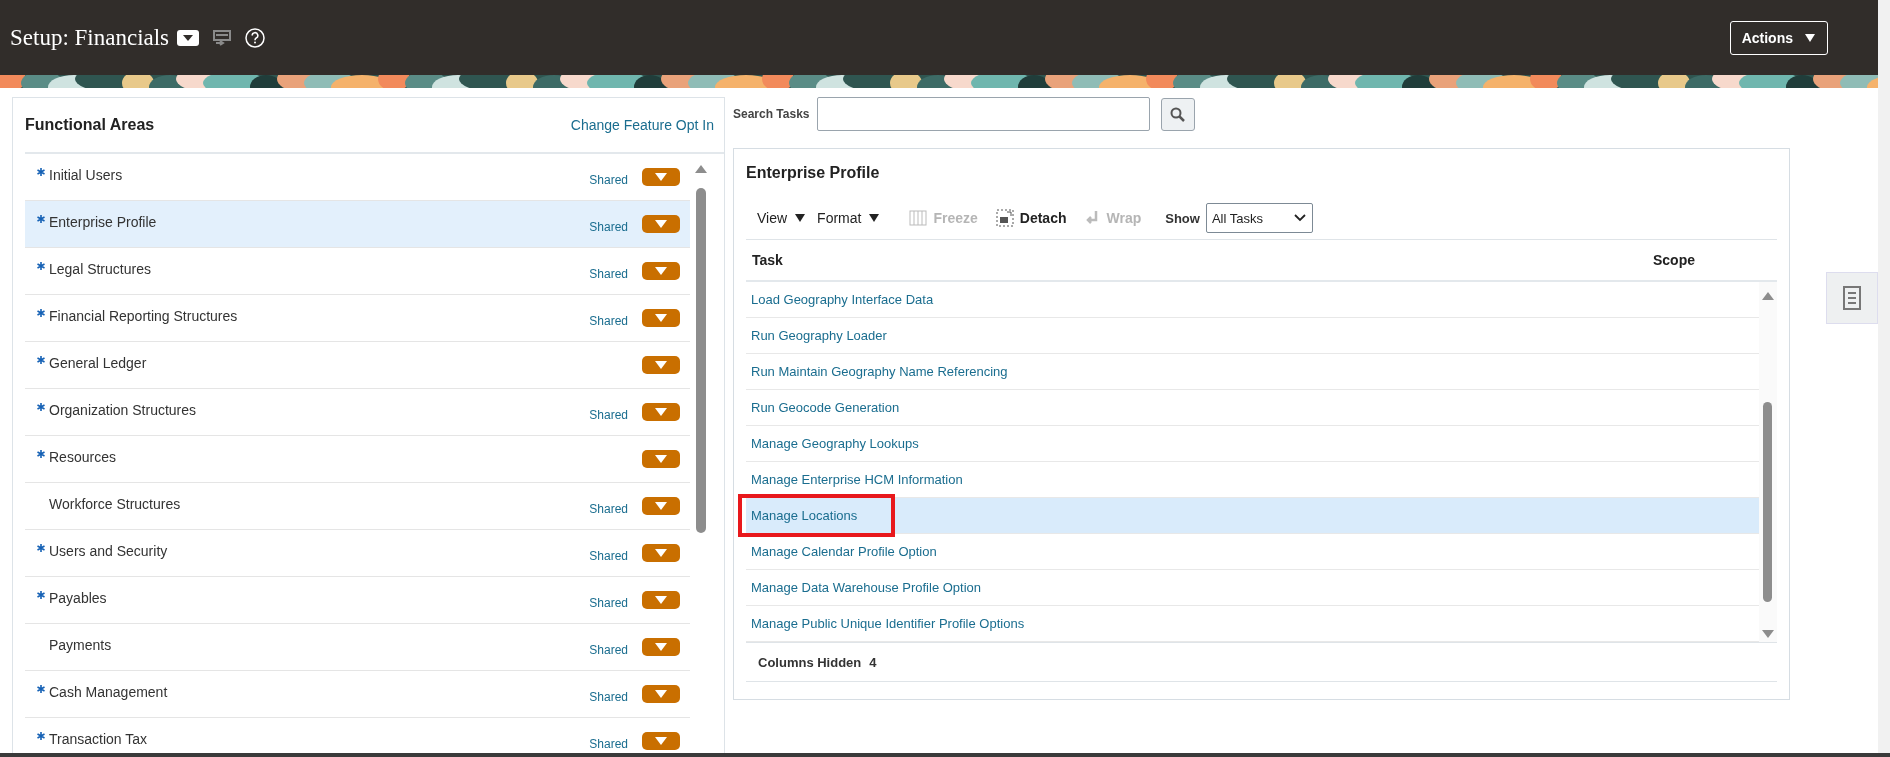 The image size is (1890, 757). I want to click on area-label: Initial Users, so click(86, 175).